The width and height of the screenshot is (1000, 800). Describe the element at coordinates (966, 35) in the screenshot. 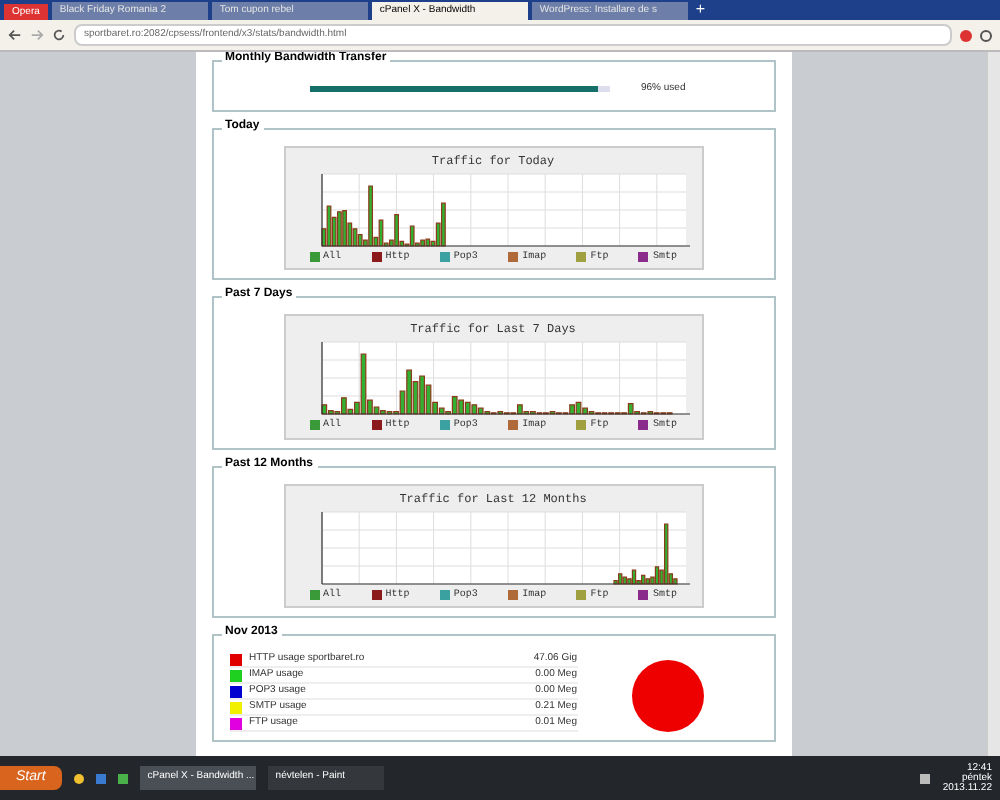

I see `extension-icon` at that location.